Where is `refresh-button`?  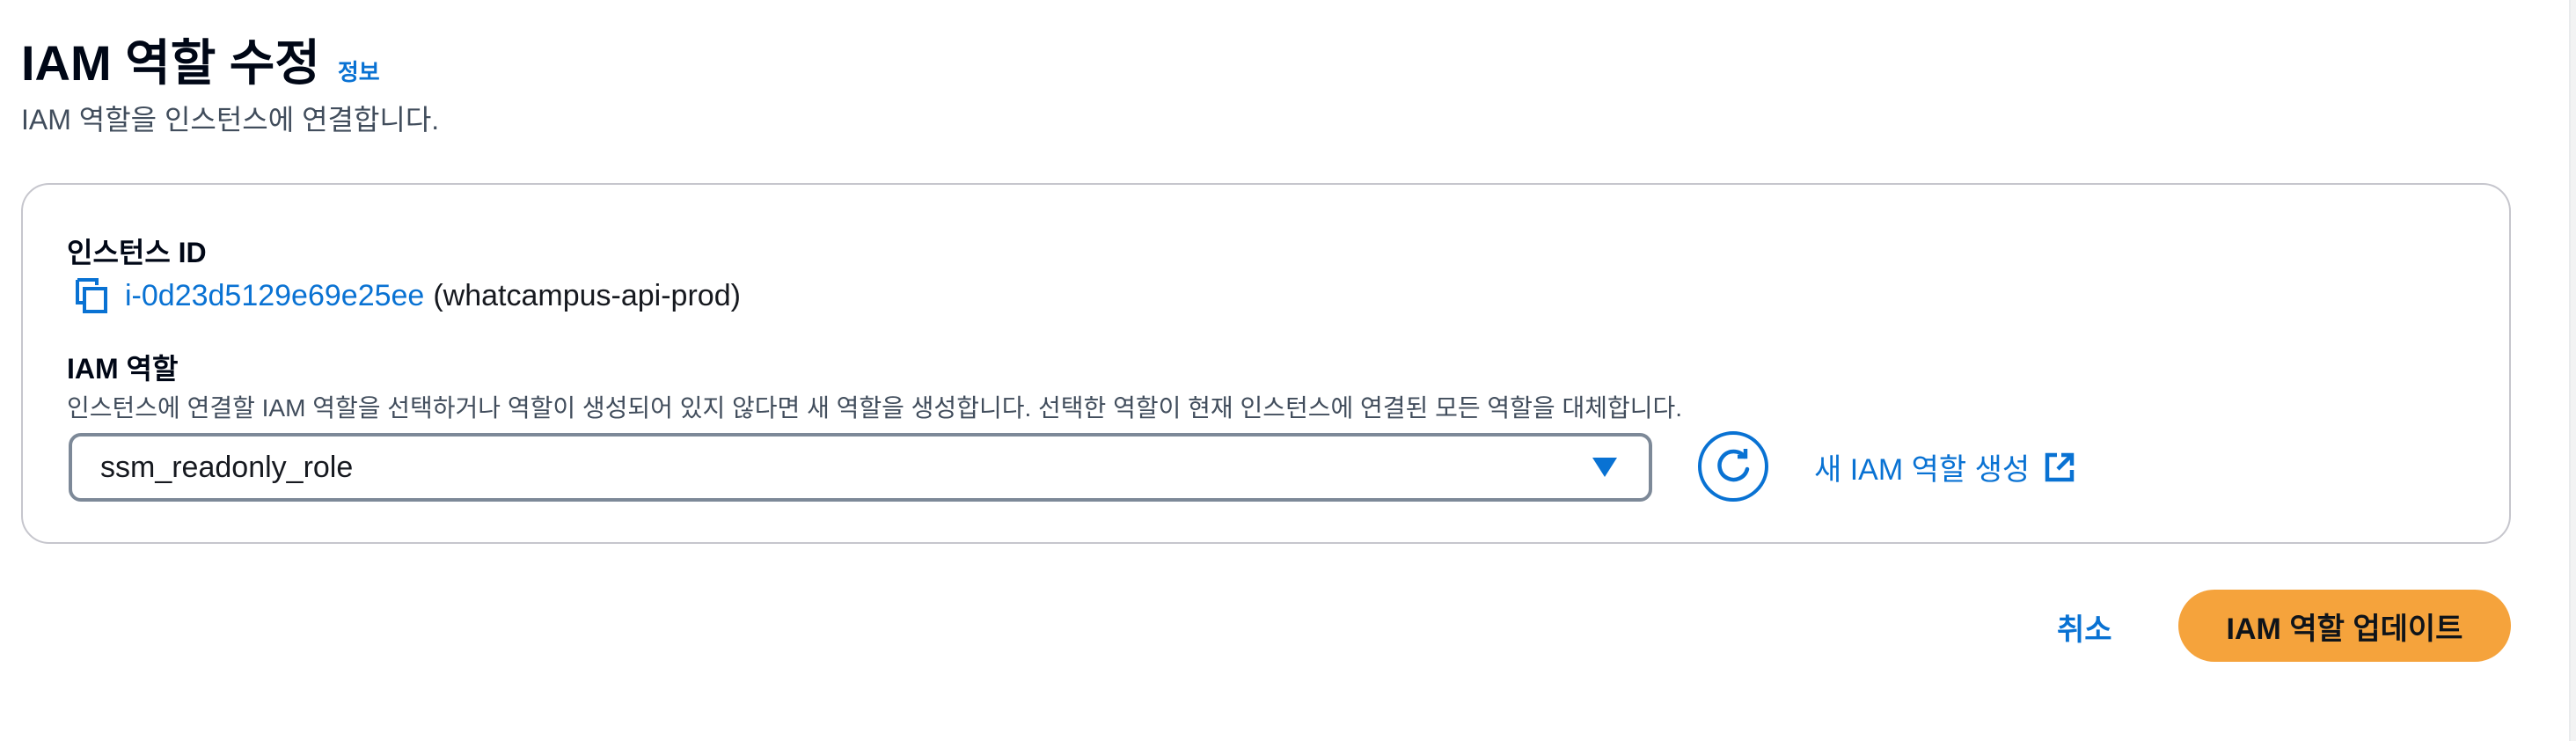 refresh-button is located at coordinates (1733, 467).